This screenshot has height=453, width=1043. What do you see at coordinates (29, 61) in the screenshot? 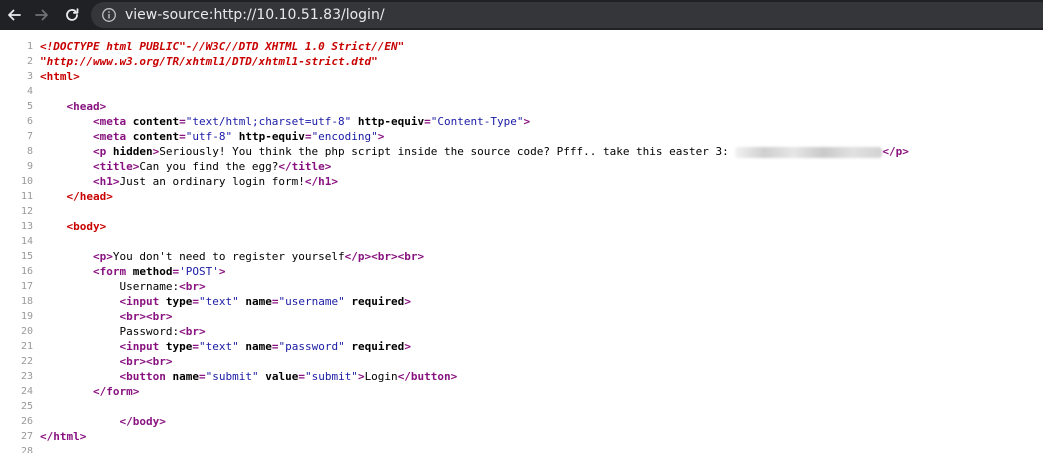
I see `line-number: 2` at bounding box center [29, 61].